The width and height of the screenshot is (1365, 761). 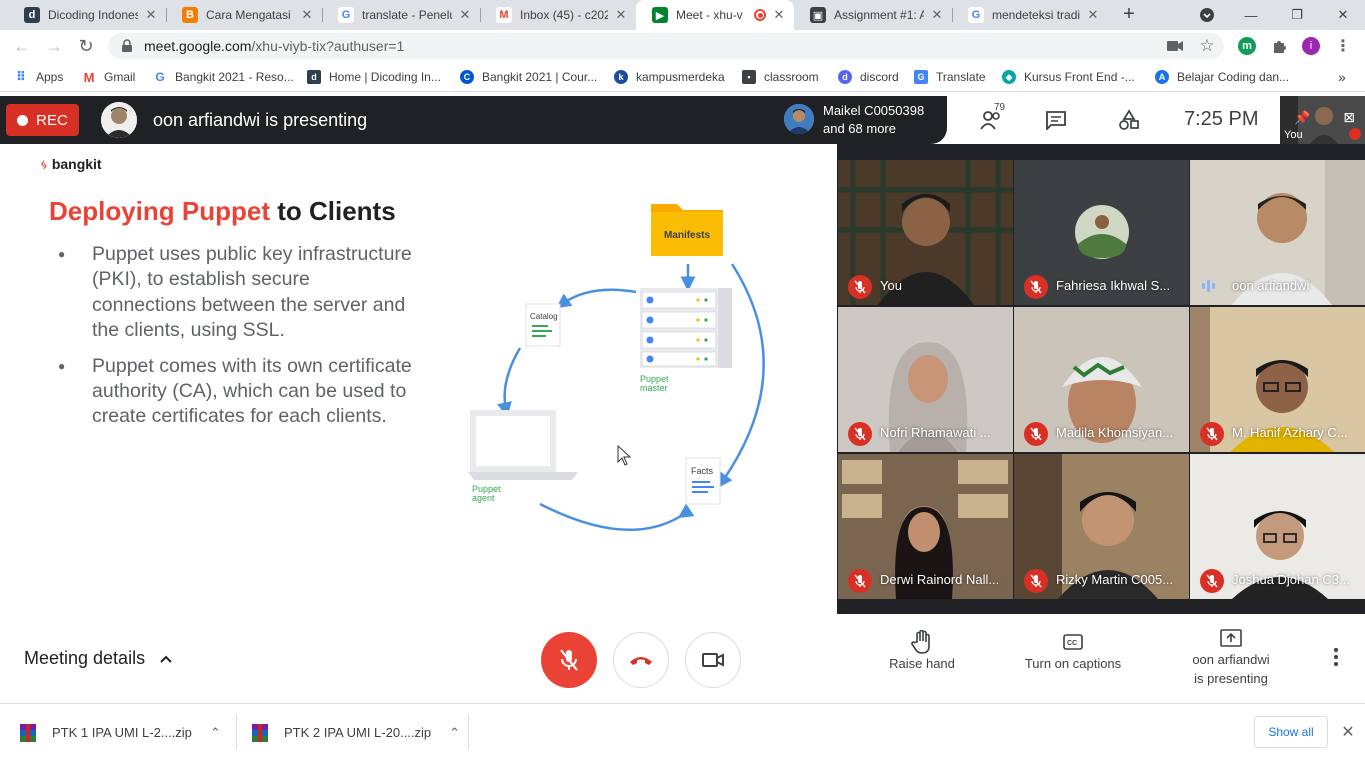 I want to click on captions-button: CC Turn on captions, so click(x=1073, y=649).